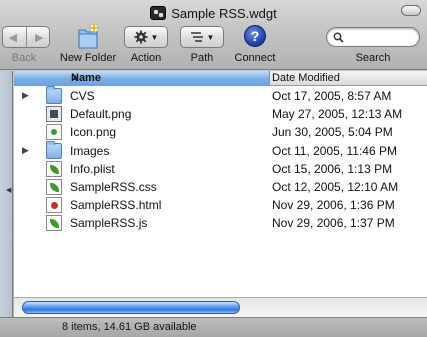 The image size is (427, 337). I want to click on path-list-icon, so click(196, 37).